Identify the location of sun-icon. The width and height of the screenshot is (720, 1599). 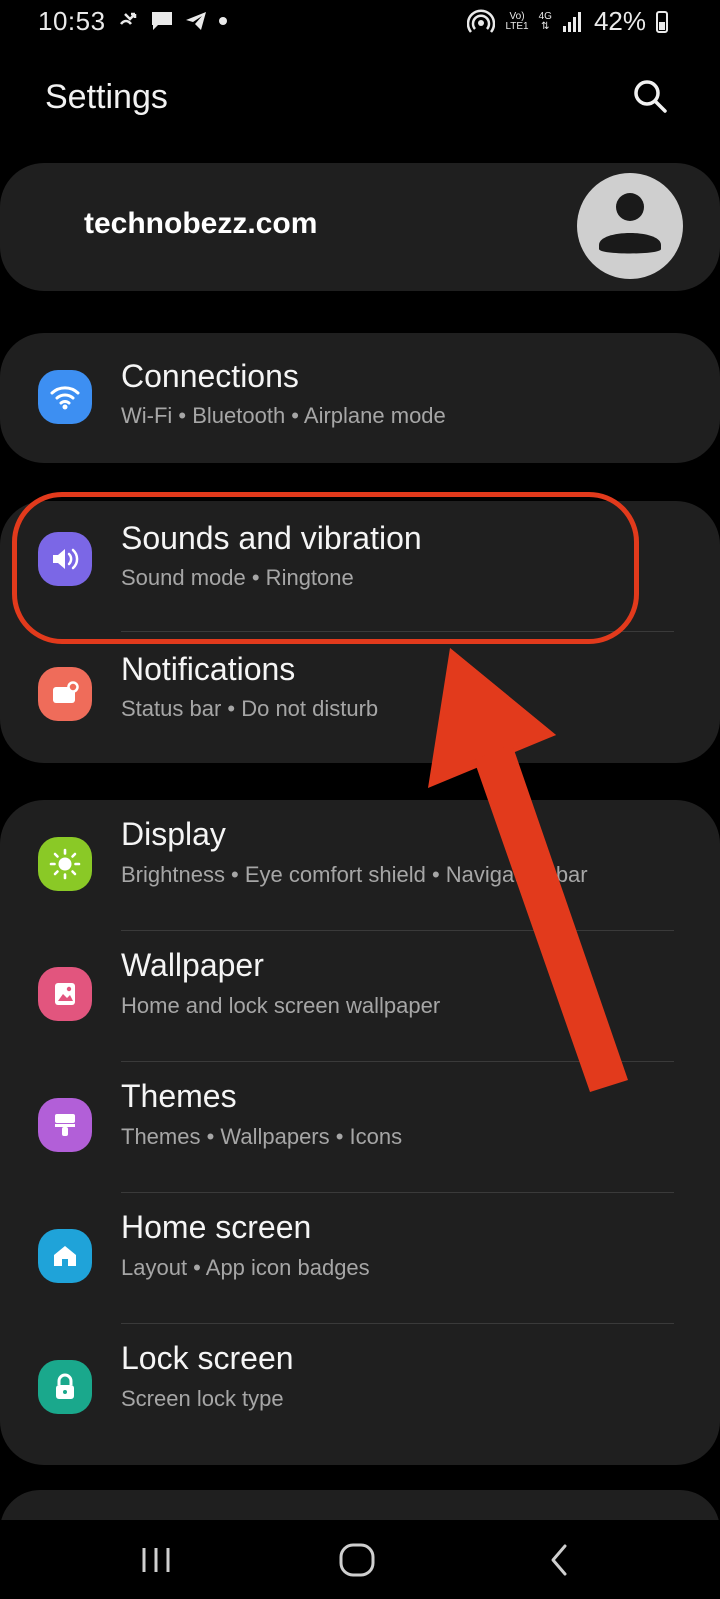
(65, 864).